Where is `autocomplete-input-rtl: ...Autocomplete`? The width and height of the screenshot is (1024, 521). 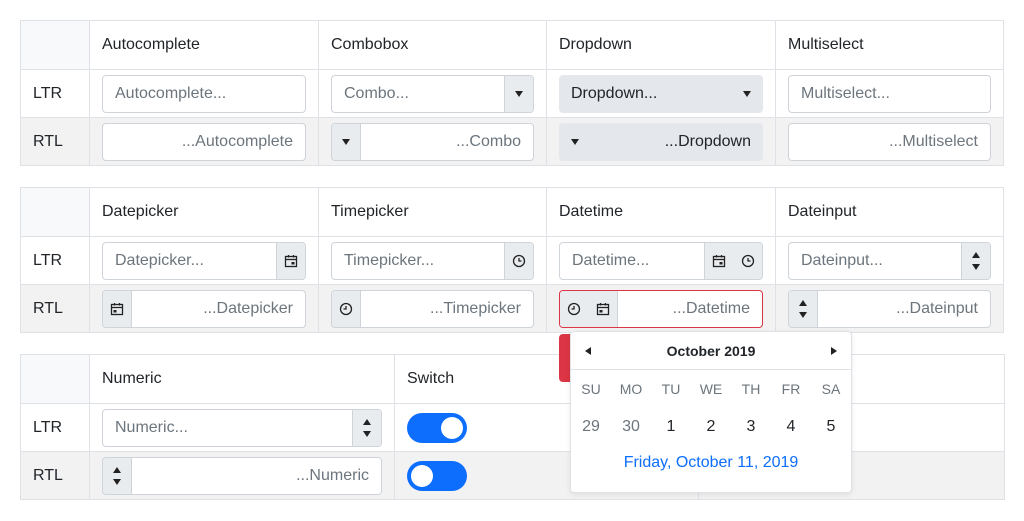 autocomplete-input-rtl: ...Autocomplete is located at coordinates (204, 141).